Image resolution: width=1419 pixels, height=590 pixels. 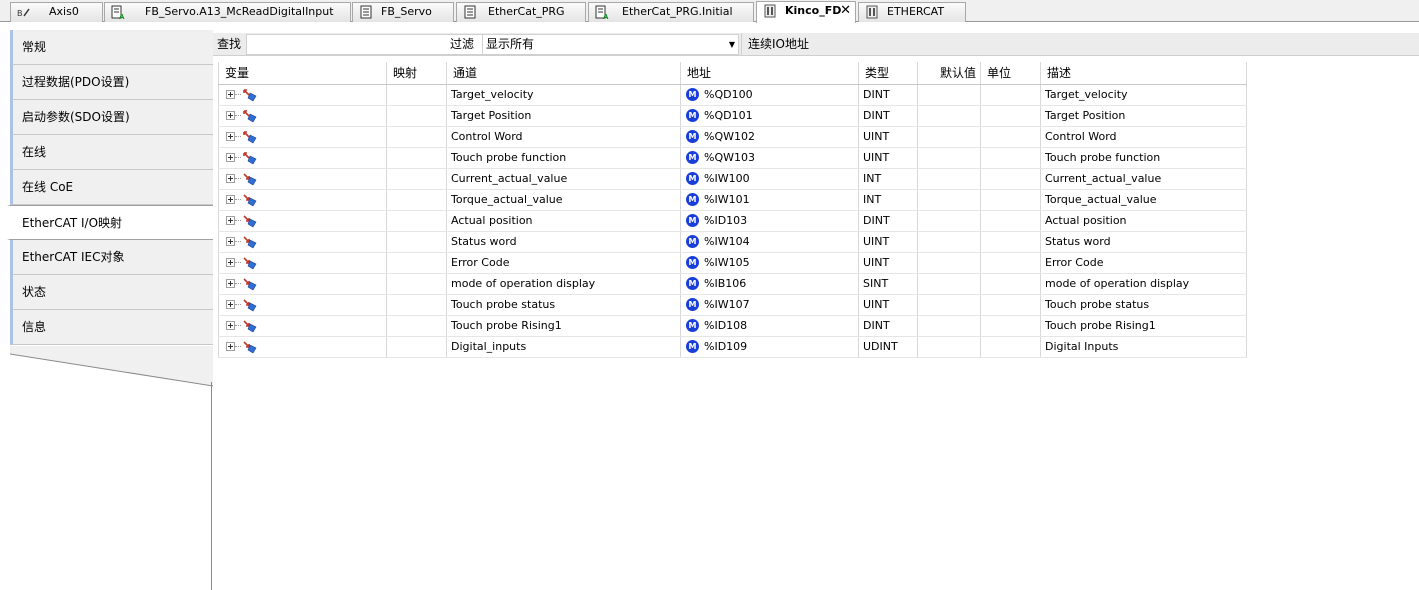 What do you see at coordinates (110, 222) in the screenshot?
I see `nav-item-io-mapping: EtherCAT I/O映射` at bounding box center [110, 222].